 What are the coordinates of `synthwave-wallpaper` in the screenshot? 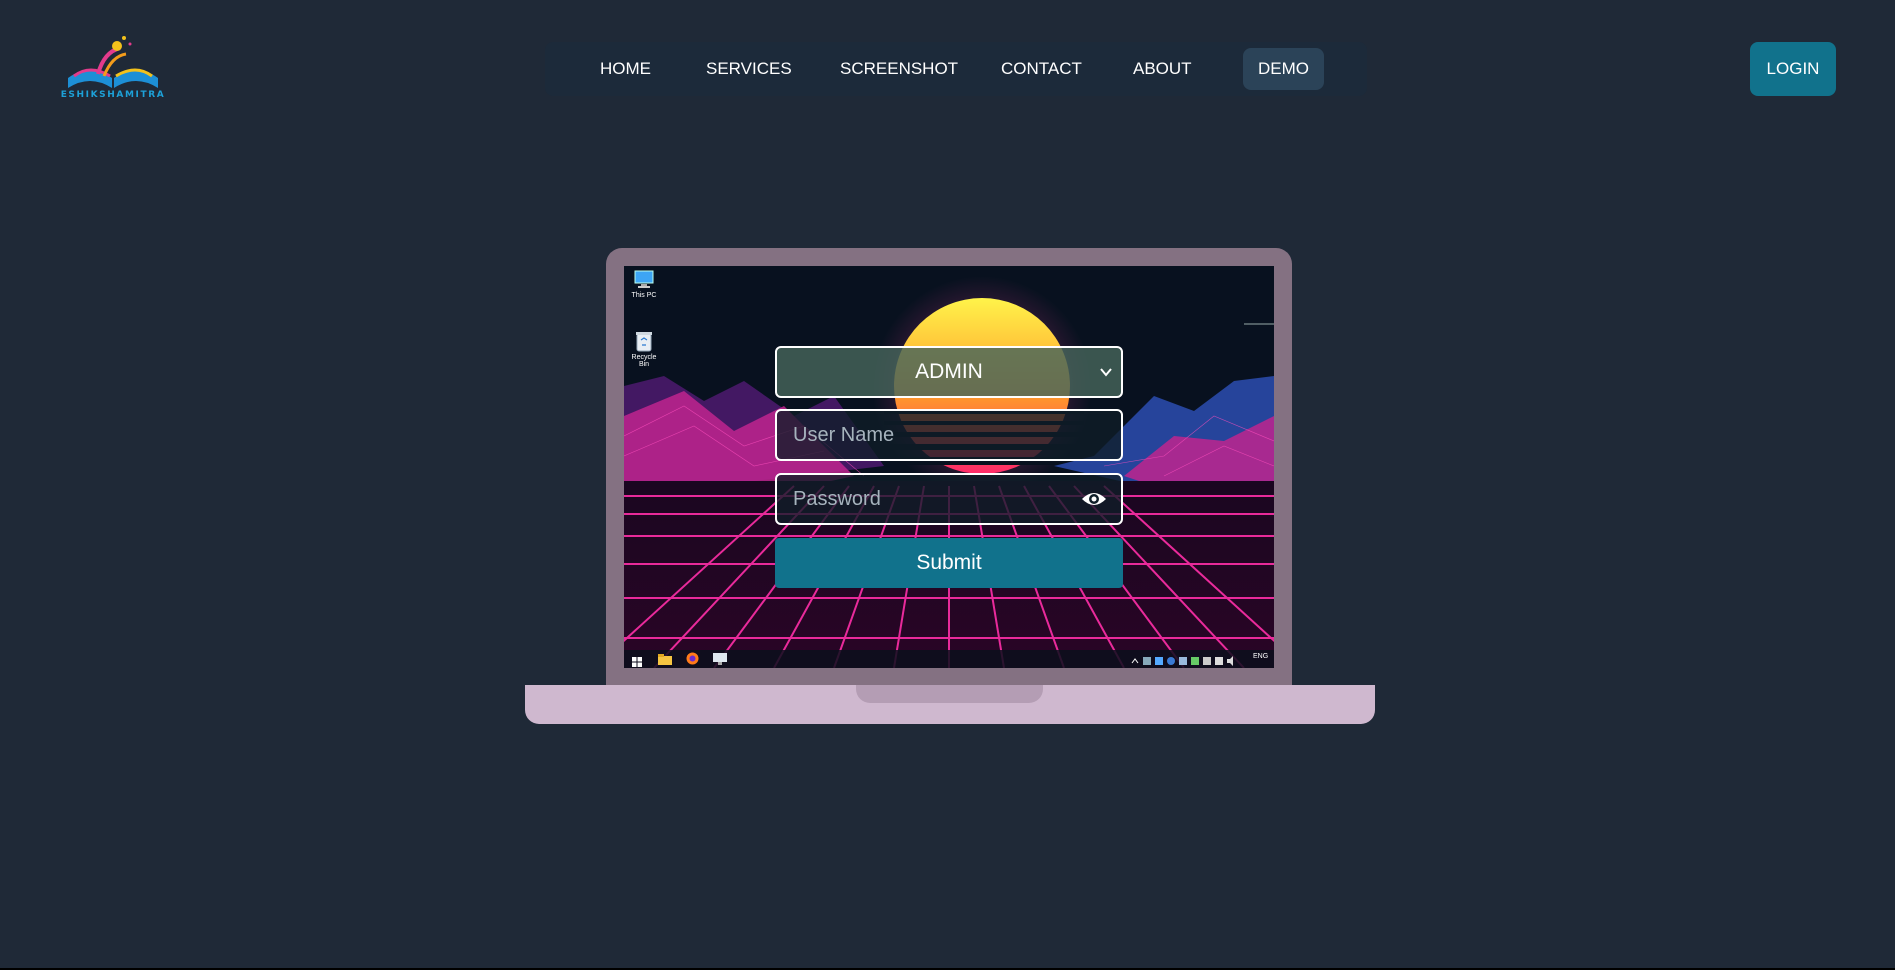 It's located at (949, 467).